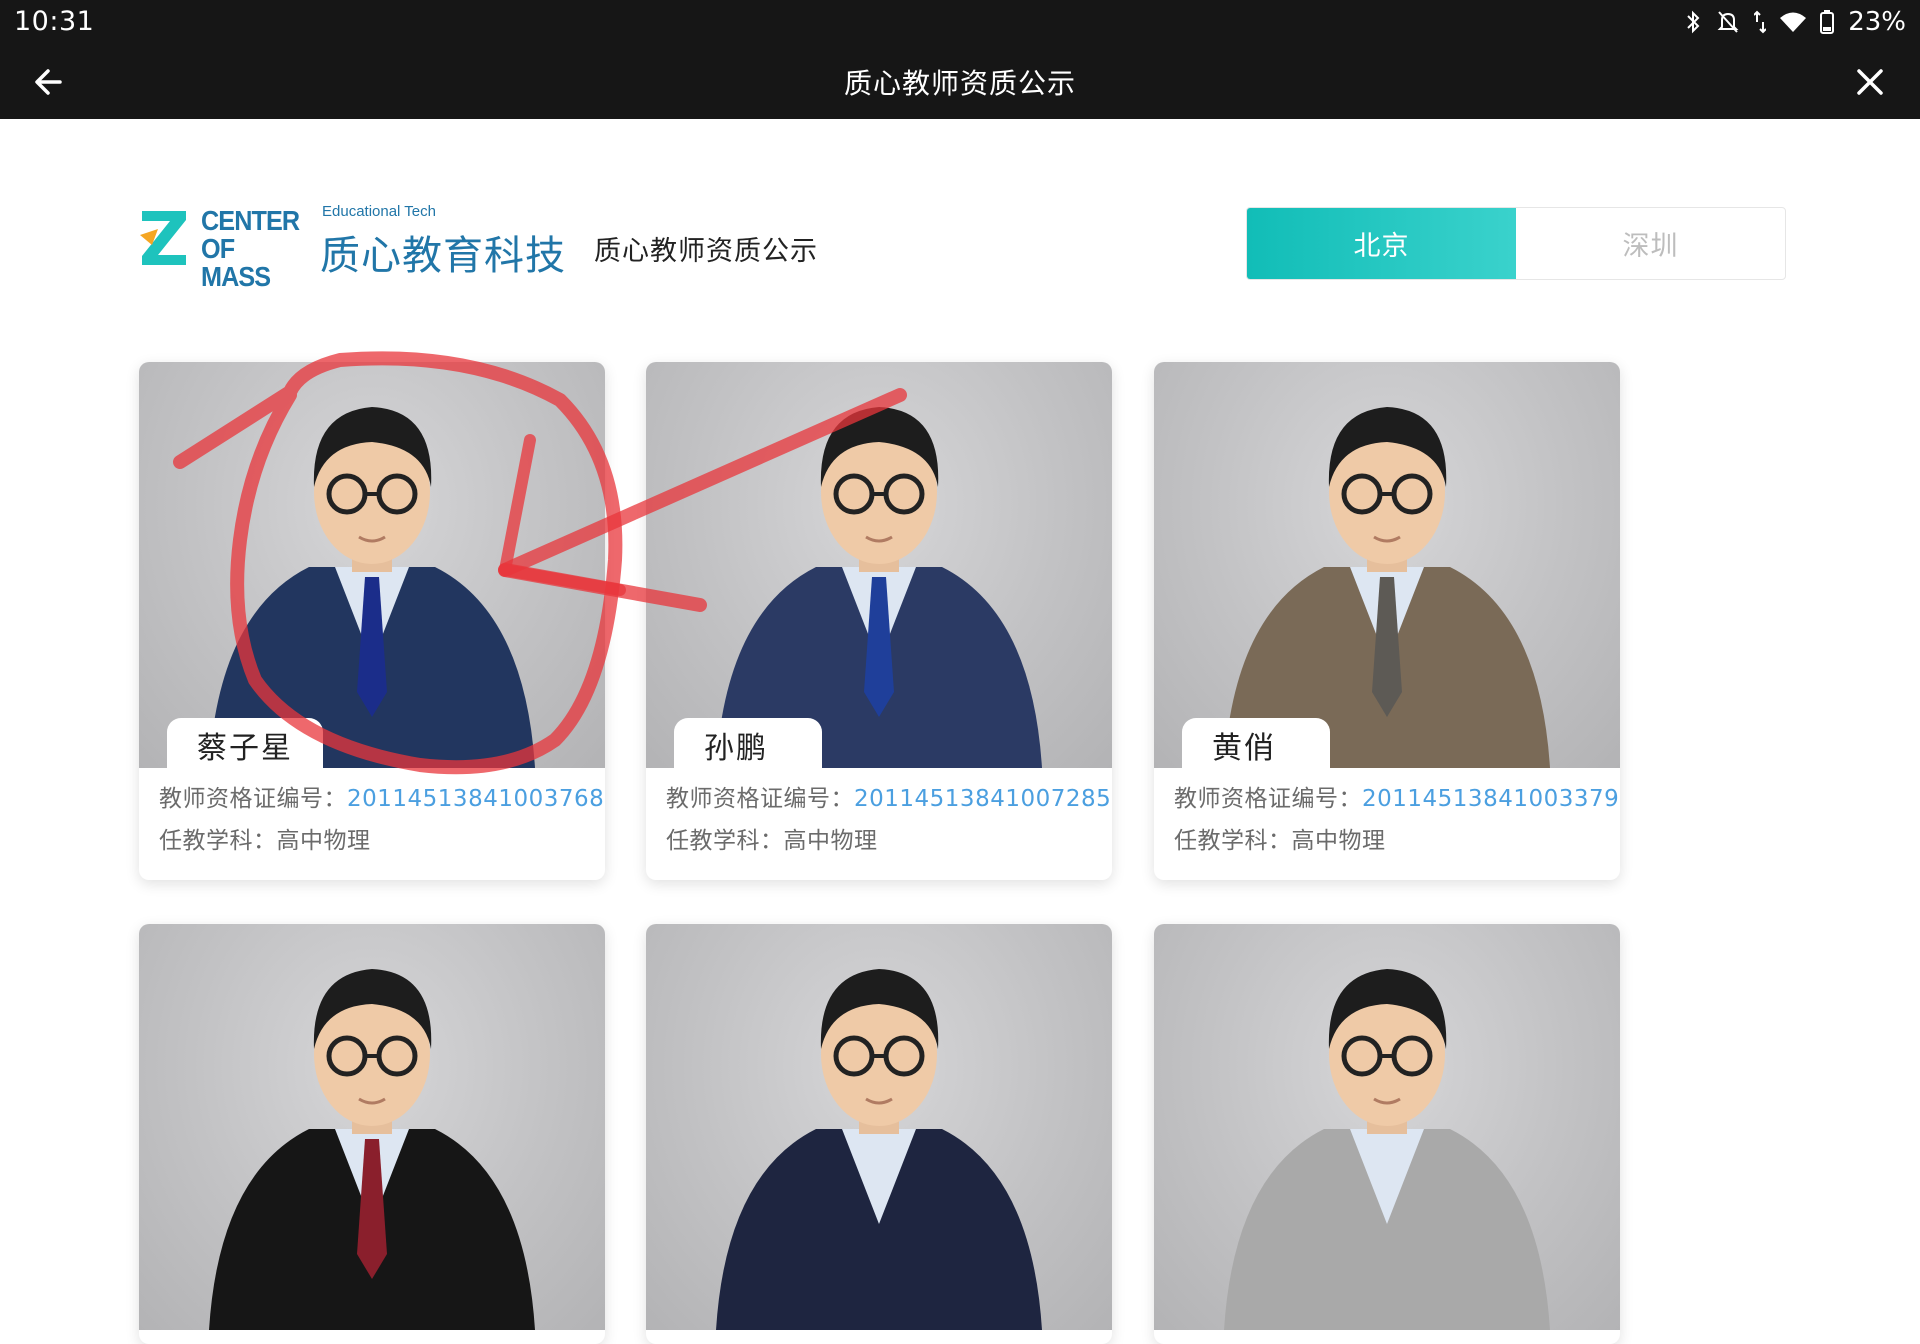 This screenshot has height=1344, width=1920. I want to click on teacher-card: 孙鹏 教师资格证编号：20114513841007285 任教学科：高中物理, so click(879, 621).